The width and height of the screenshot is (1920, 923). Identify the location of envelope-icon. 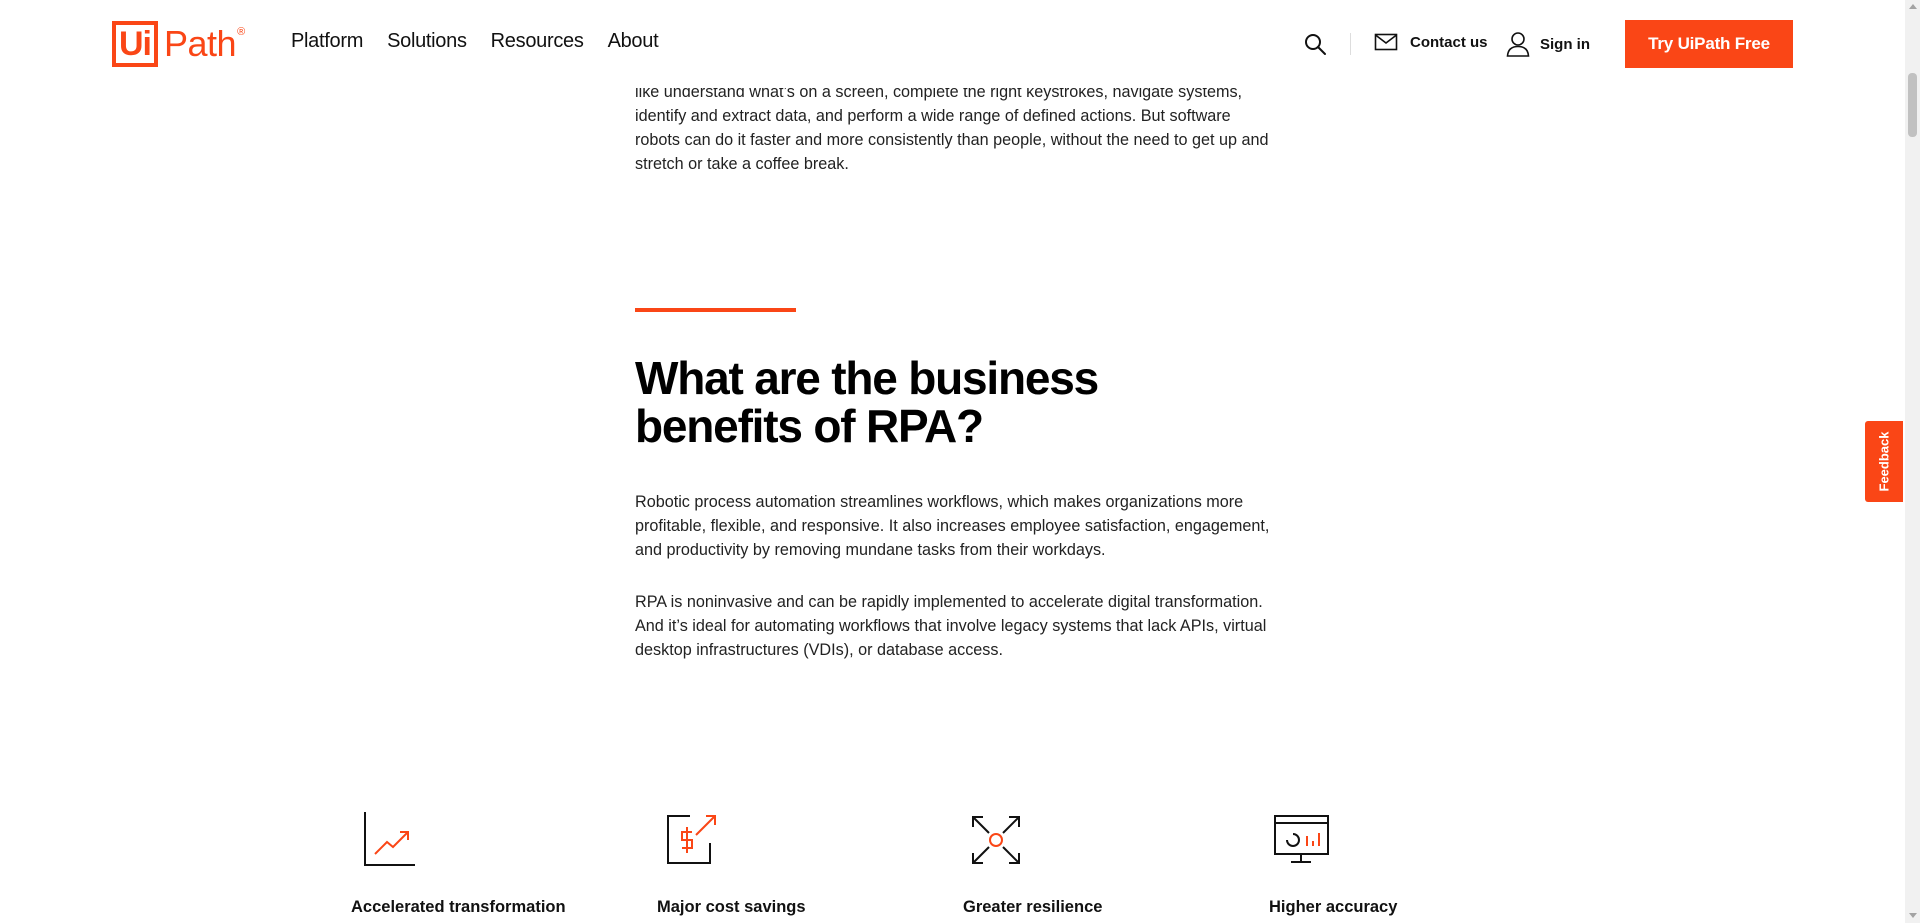
(1386, 42).